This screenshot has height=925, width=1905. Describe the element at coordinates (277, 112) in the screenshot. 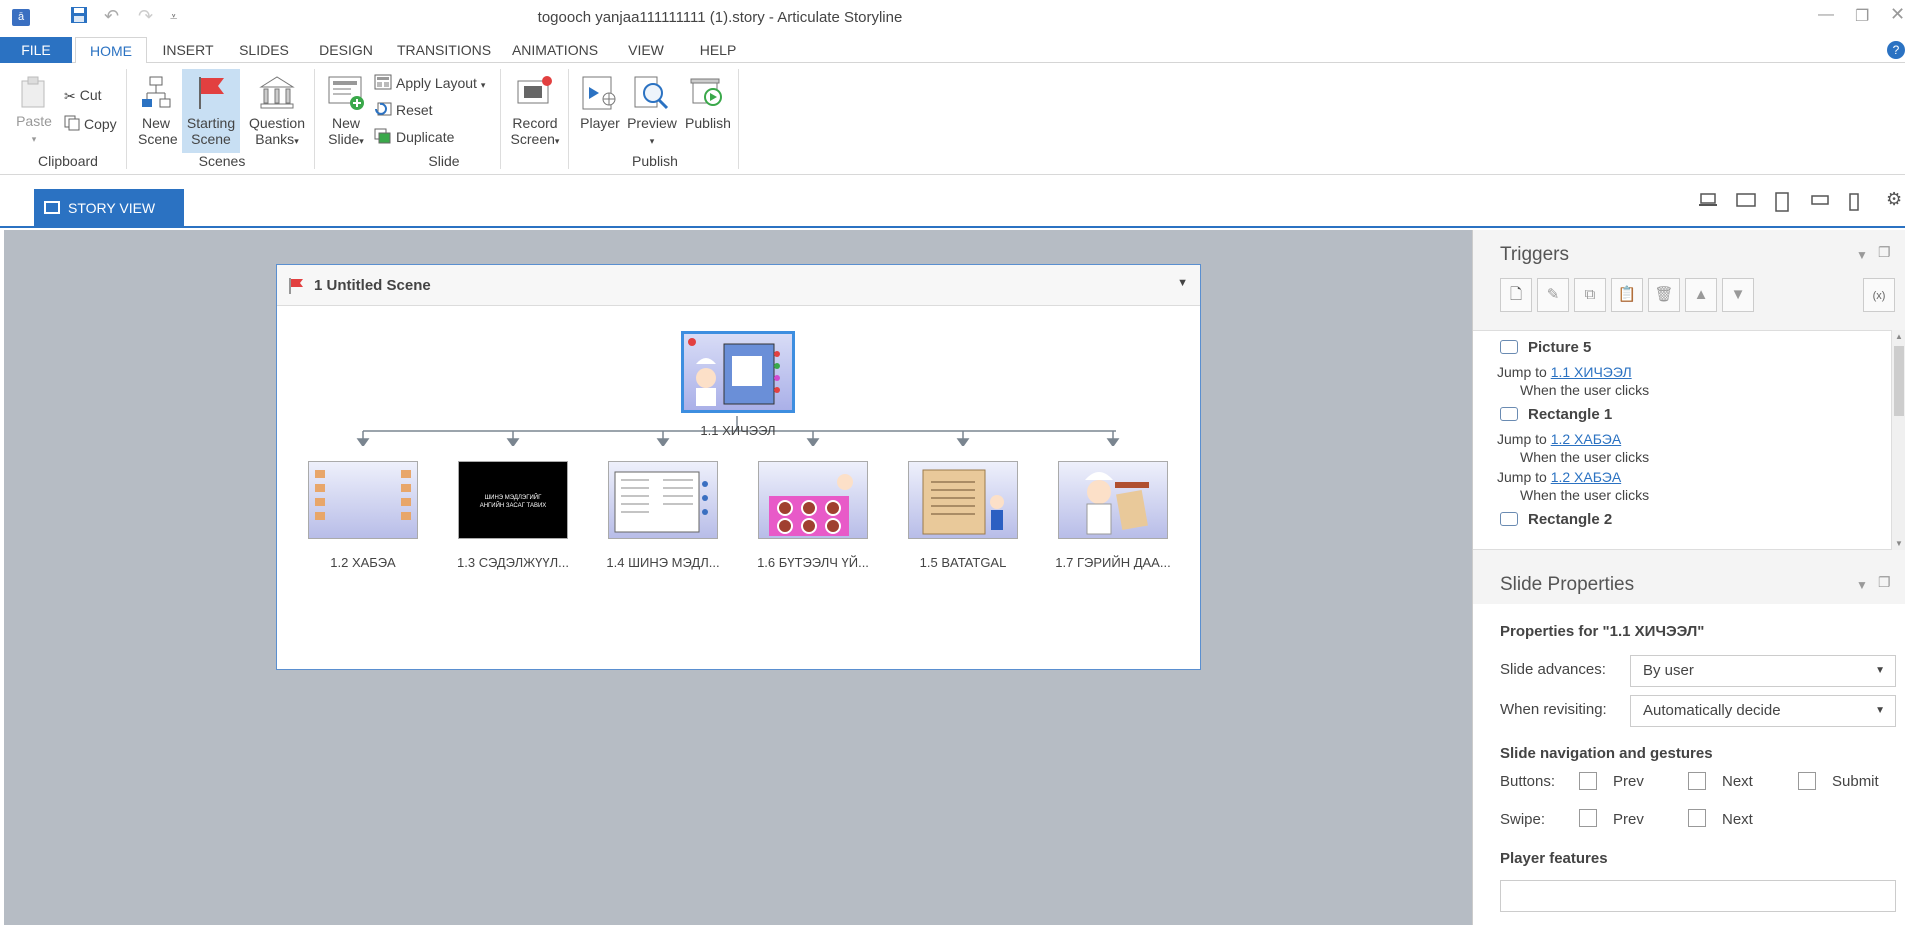

I see `question-banks-button: Question Banks▾` at that location.